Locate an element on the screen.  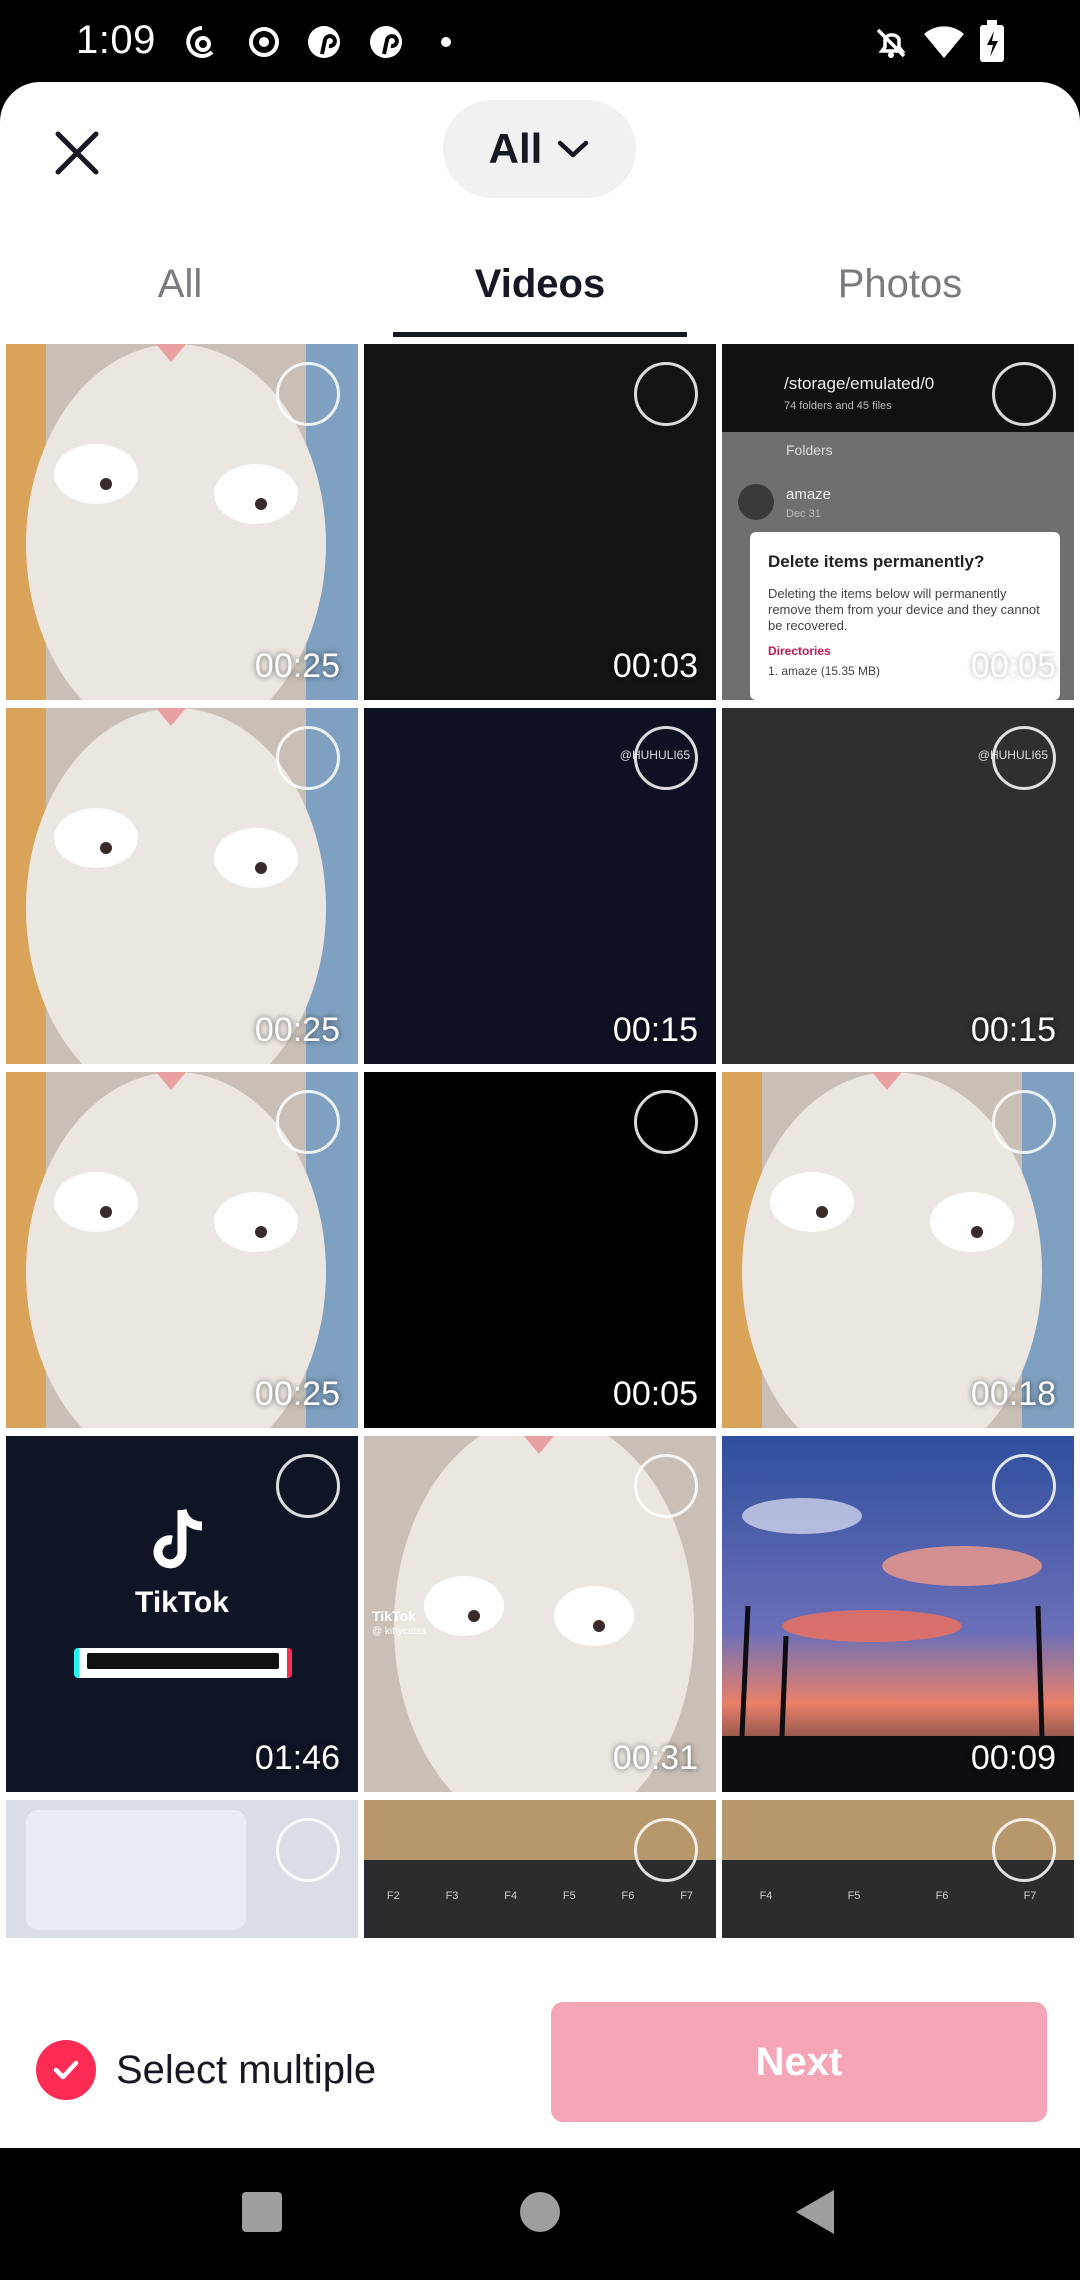
active-tab-indicator is located at coordinates (540, 334).